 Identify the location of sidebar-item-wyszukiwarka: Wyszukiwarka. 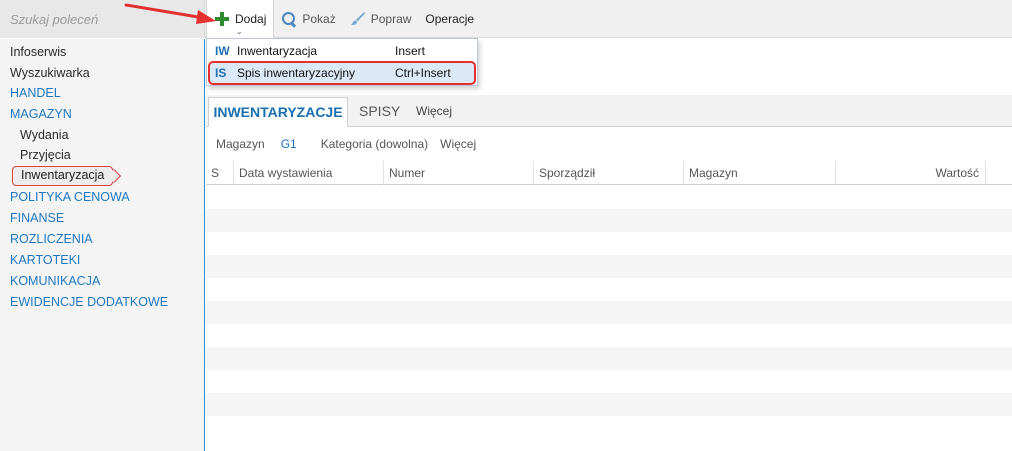
(50, 73).